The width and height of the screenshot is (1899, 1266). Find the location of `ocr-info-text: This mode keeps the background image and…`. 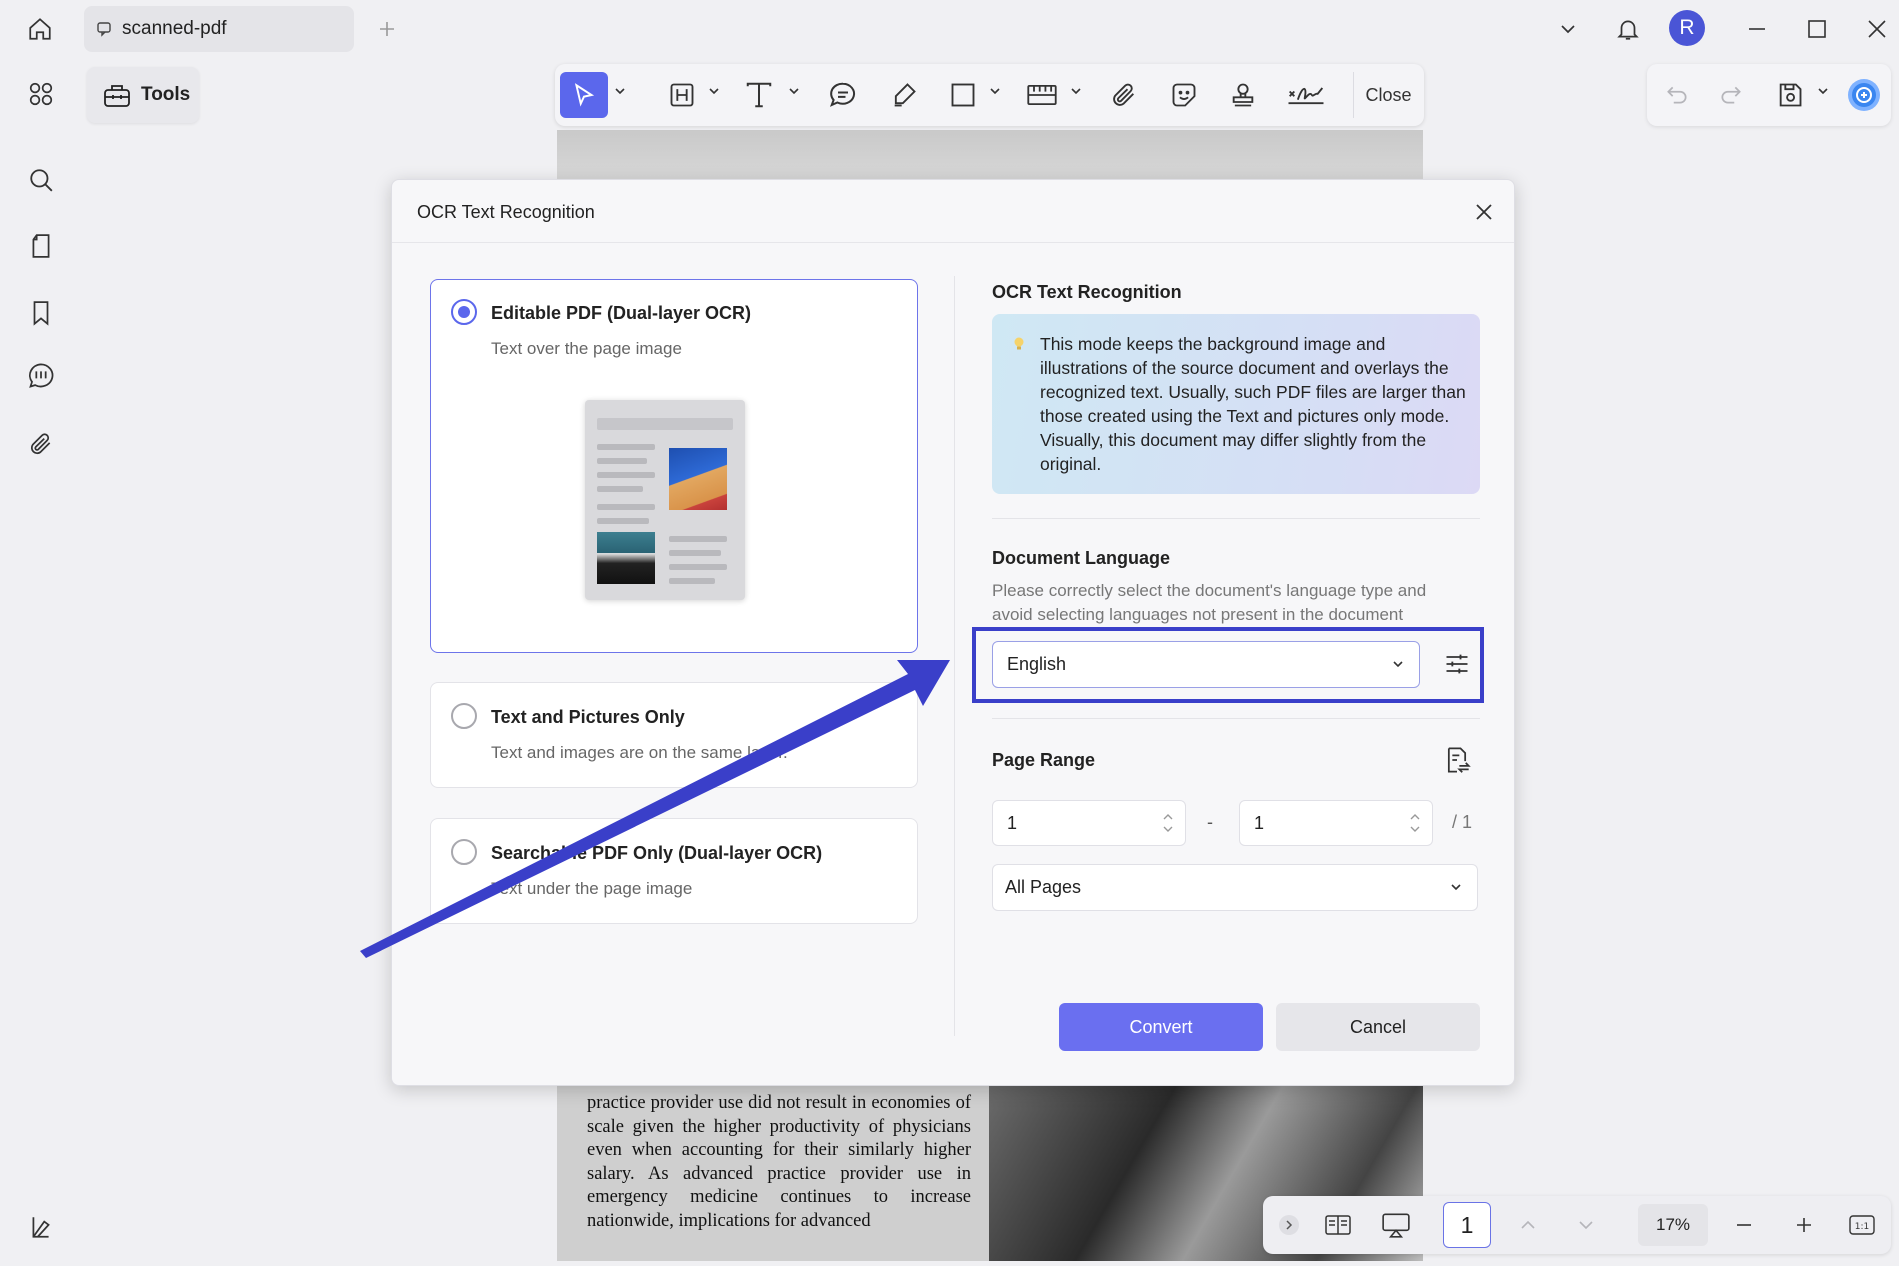

ocr-info-text: This mode keeps the background image and… is located at coordinates (1253, 404).